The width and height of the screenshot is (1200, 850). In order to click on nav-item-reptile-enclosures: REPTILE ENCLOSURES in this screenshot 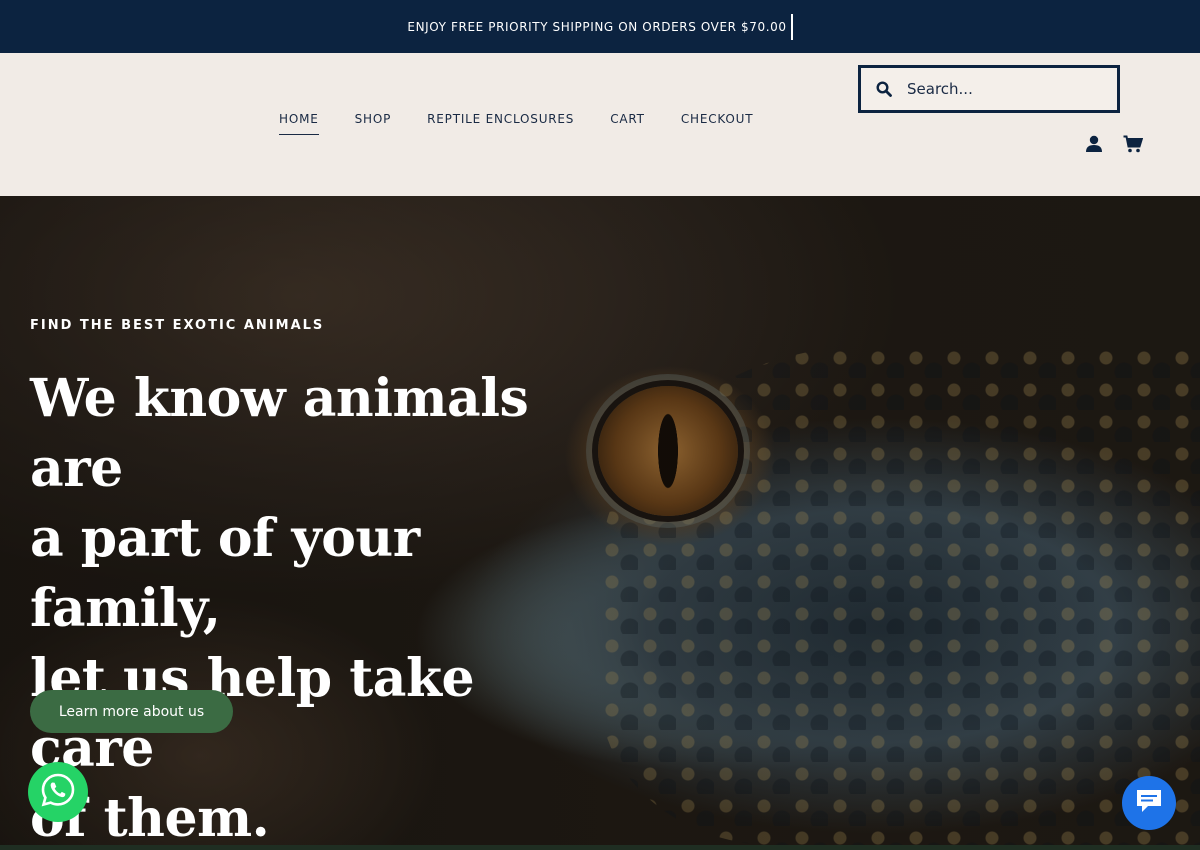, I will do `click(500, 123)`.